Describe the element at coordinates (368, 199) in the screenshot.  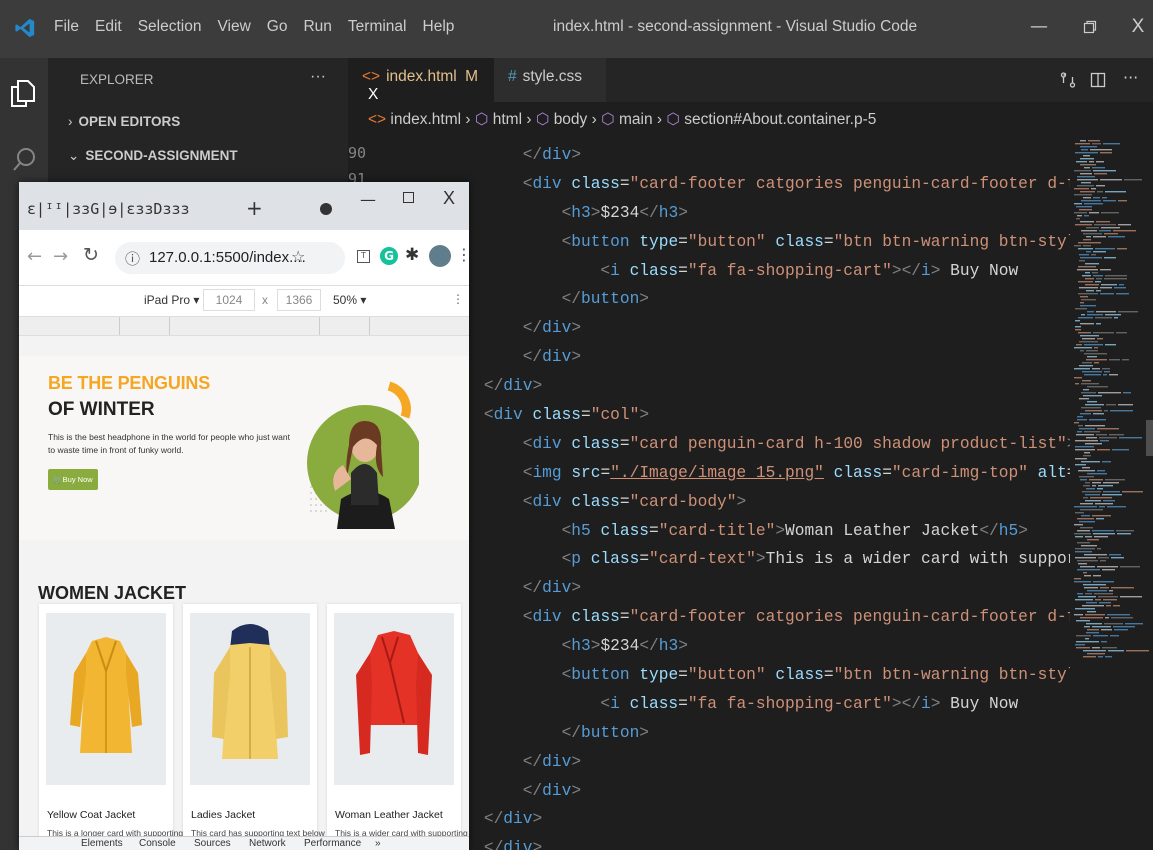
I see `browser-minimize-button: —` at that location.